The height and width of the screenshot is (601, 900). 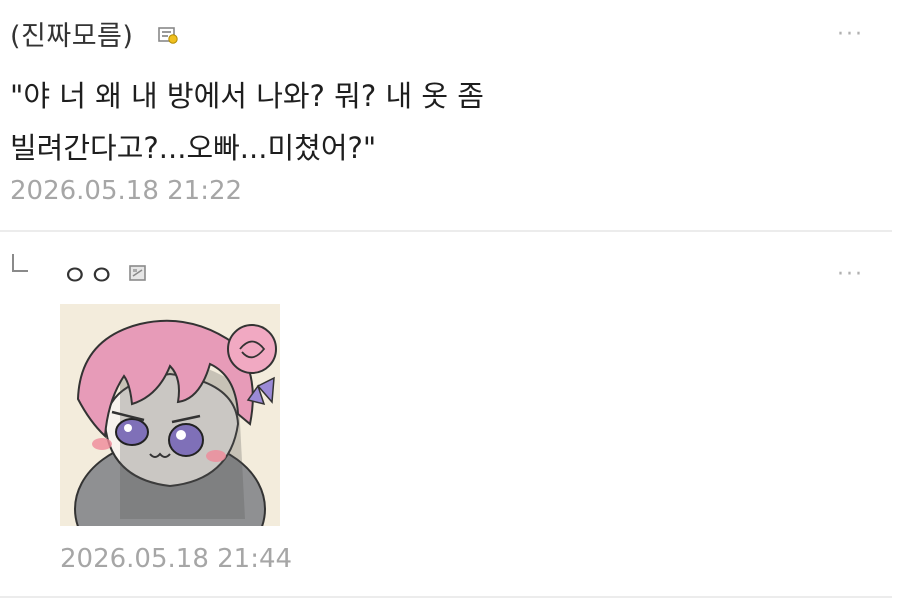 What do you see at coordinates (176, 559) in the screenshot?
I see `comment-date: 2026.05.18 21:44` at bounding box center [176, 559].